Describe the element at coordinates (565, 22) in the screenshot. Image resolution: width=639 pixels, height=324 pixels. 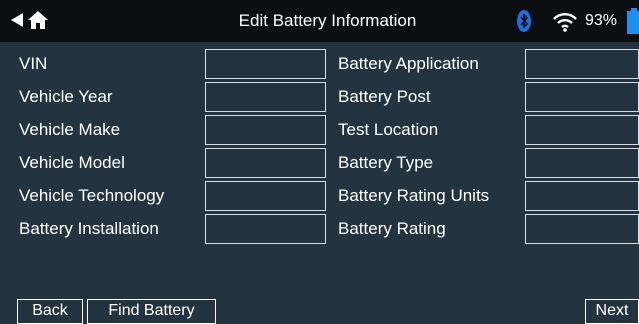
I see `wifi-icon` at that location.